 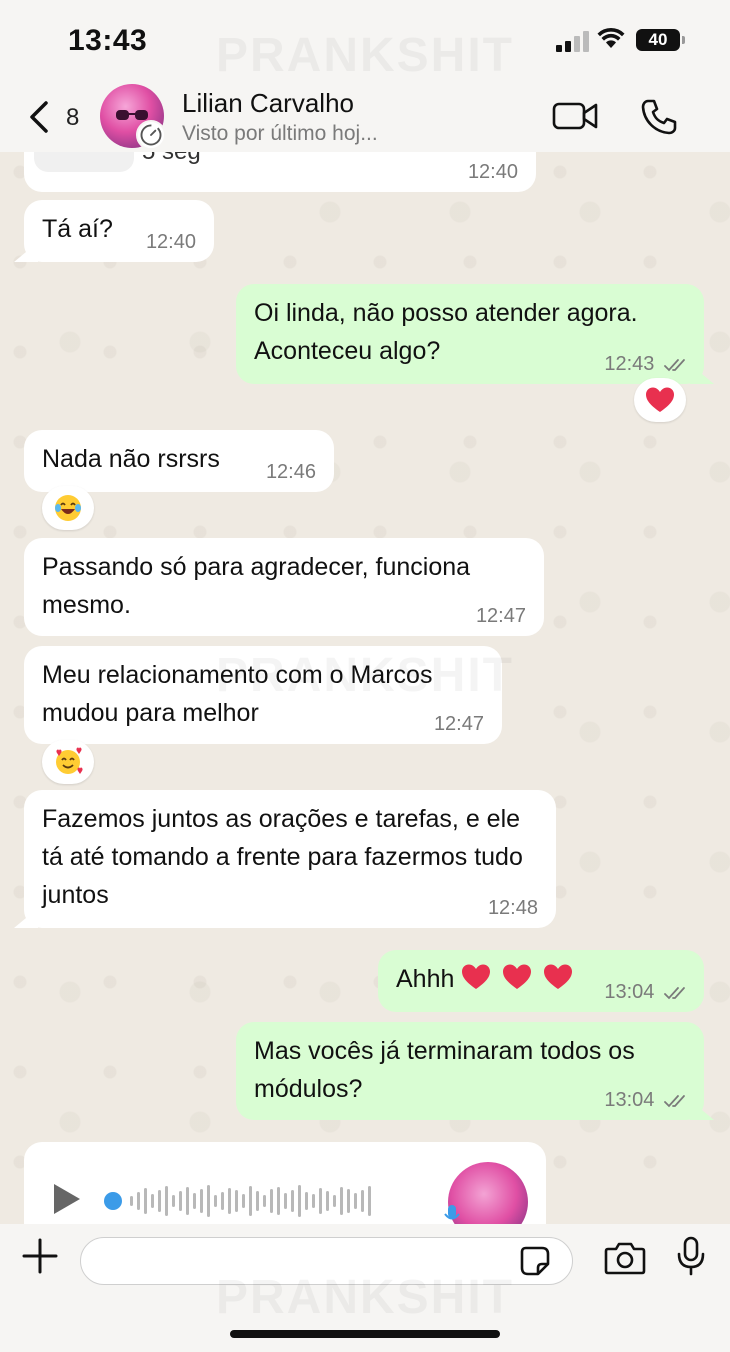 I want to click on phone-icon, so click(x=659, y=117).